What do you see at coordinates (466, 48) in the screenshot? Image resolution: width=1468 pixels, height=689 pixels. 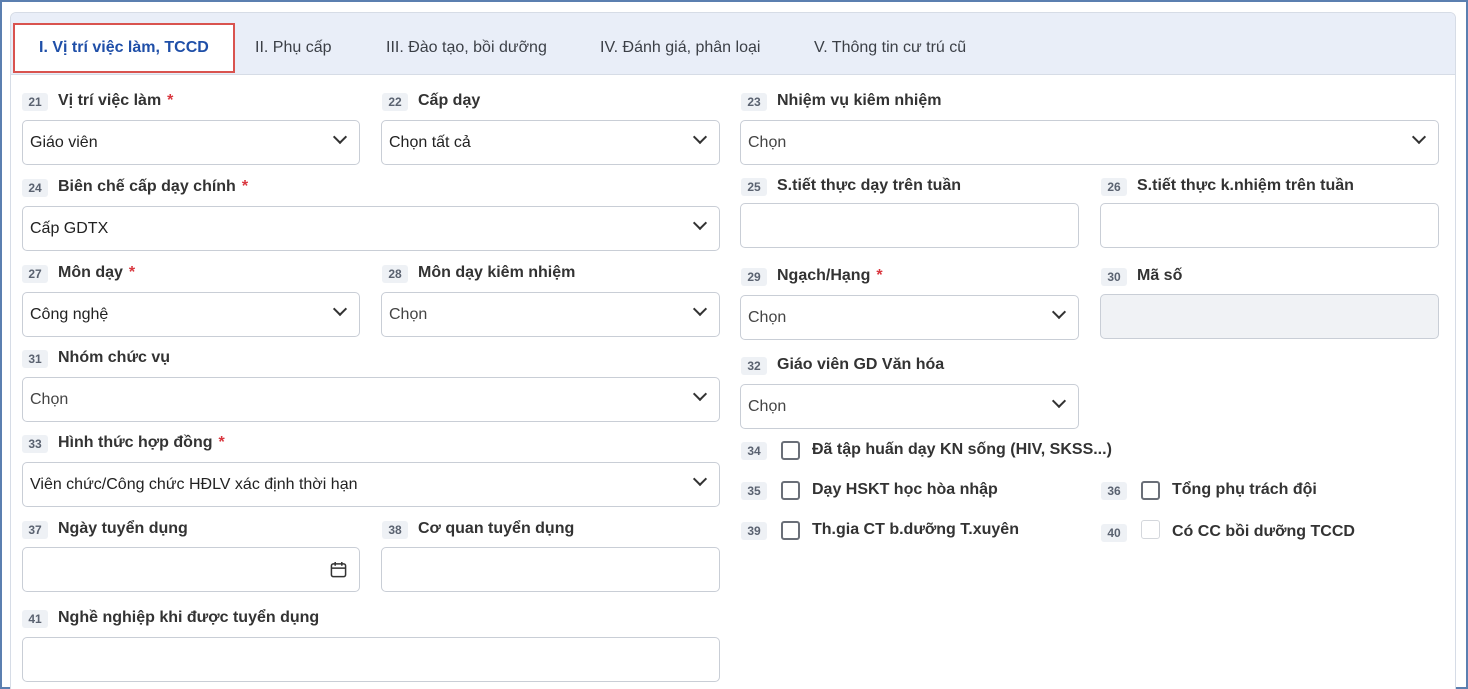 I see `tab-dao-tao-boi-duong: III. Đào tạo, bồi dưỡng` at bounding box center [466, 48].